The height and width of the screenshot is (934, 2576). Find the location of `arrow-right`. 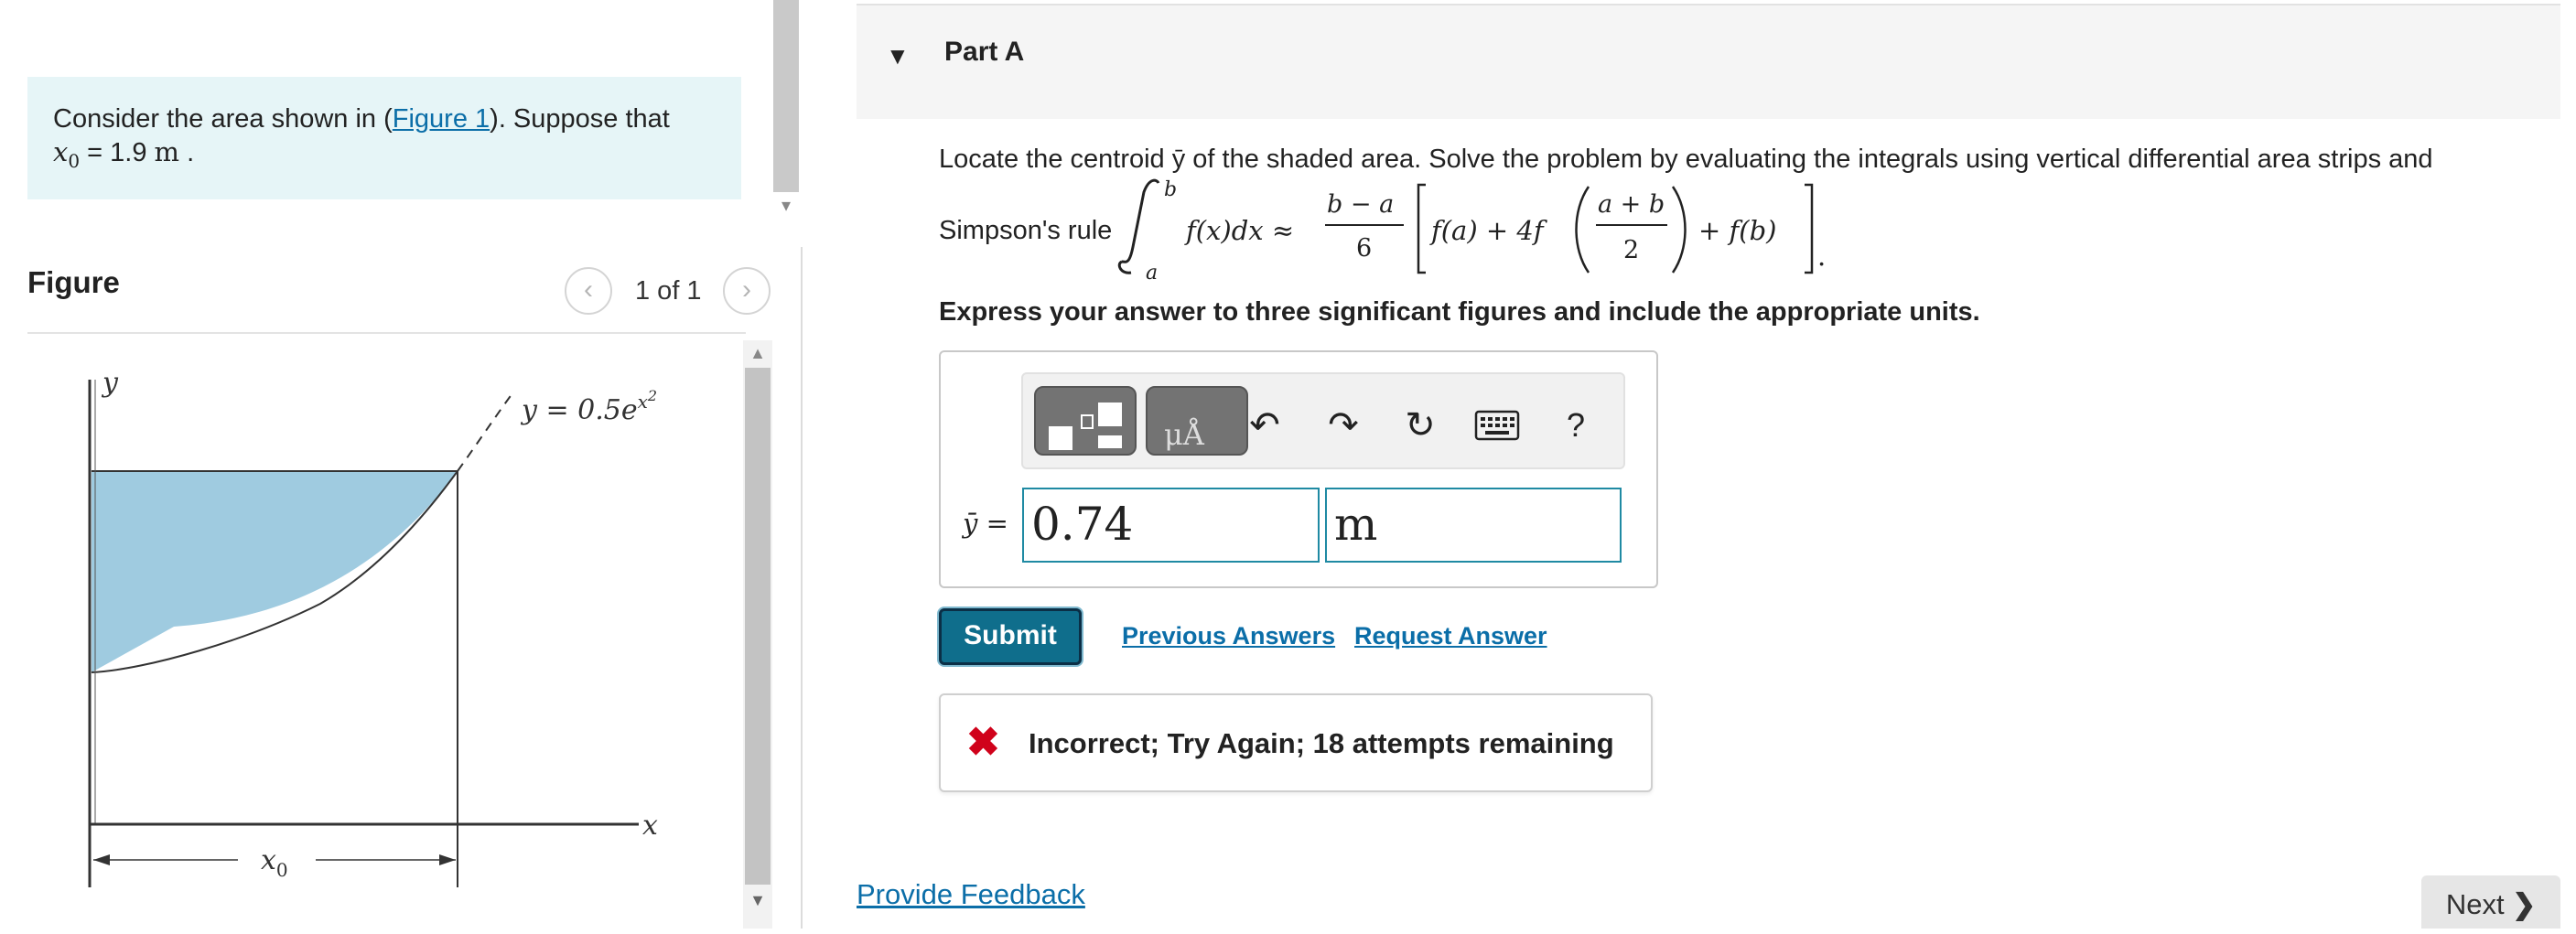

arrow-right is located at coordinates (447, 859).